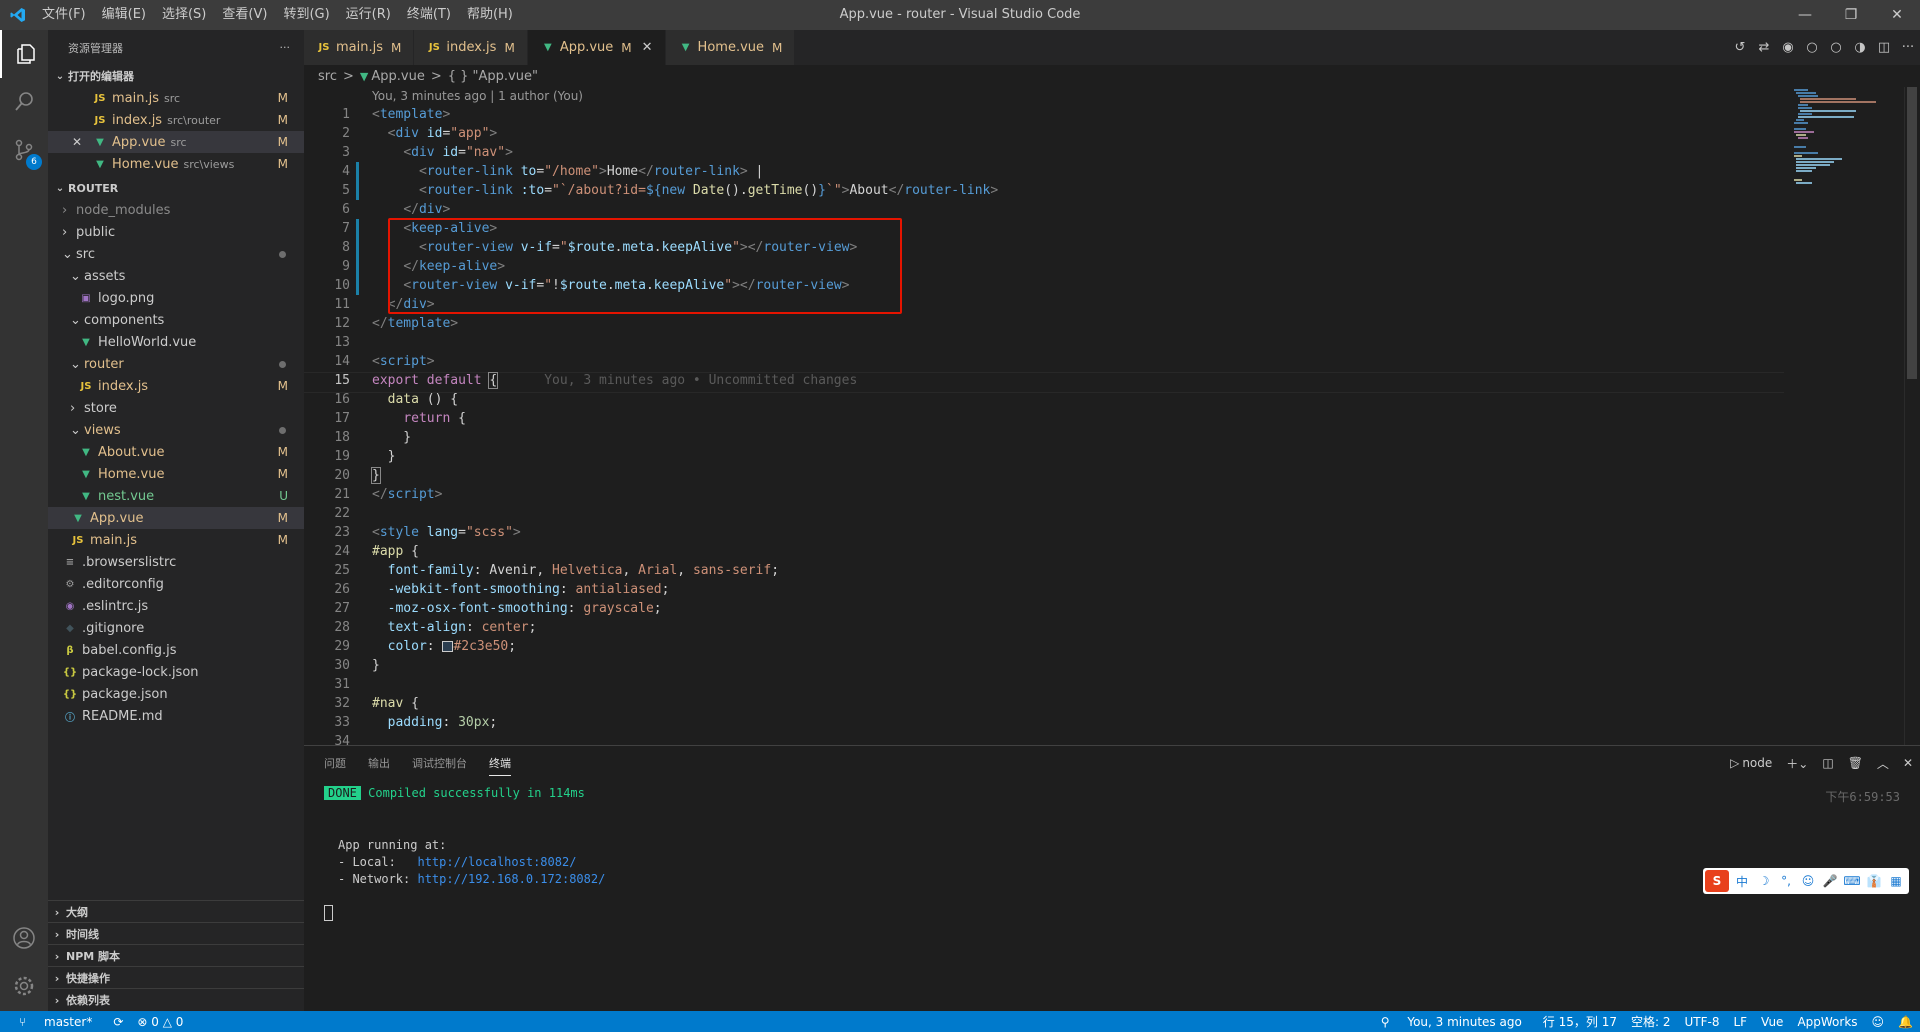 This screenshot has width=1920, height=1032. Describe the element at coordinates (24, 938) in the screenshot. I see `account-icon` at that location.